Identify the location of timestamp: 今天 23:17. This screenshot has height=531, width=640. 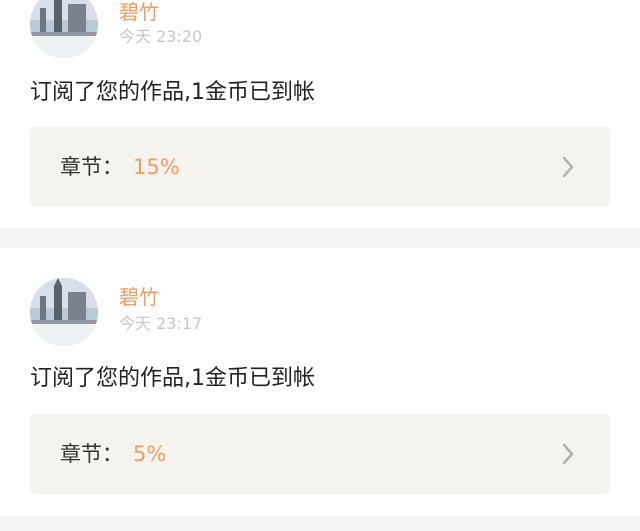
(161, 323).